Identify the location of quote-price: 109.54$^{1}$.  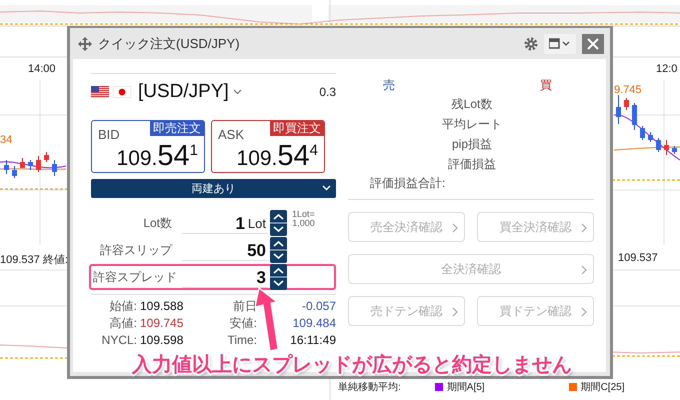
(157, 156).